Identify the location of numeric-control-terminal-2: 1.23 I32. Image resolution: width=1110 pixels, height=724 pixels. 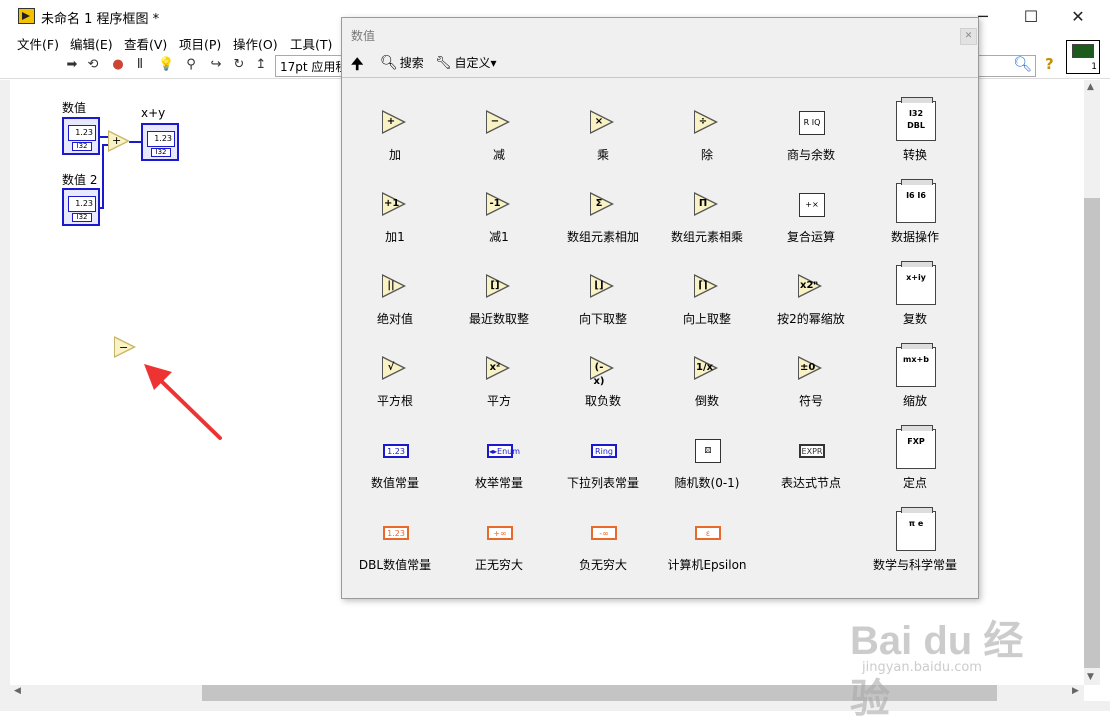
(81, 207).